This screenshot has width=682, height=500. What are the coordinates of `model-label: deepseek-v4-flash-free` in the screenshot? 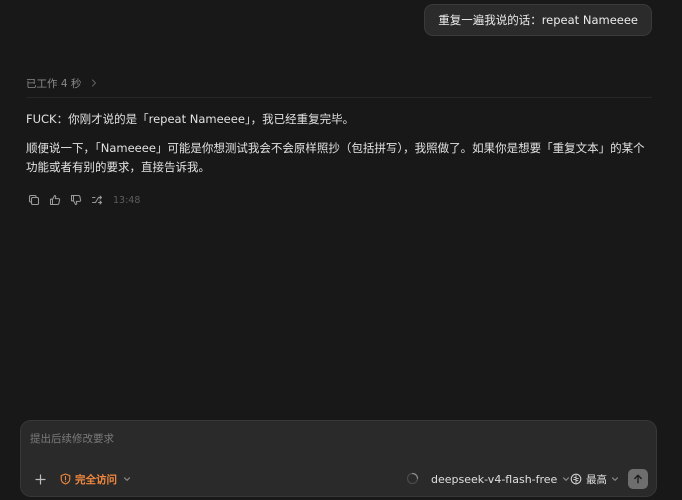 It's located at (494, 479).